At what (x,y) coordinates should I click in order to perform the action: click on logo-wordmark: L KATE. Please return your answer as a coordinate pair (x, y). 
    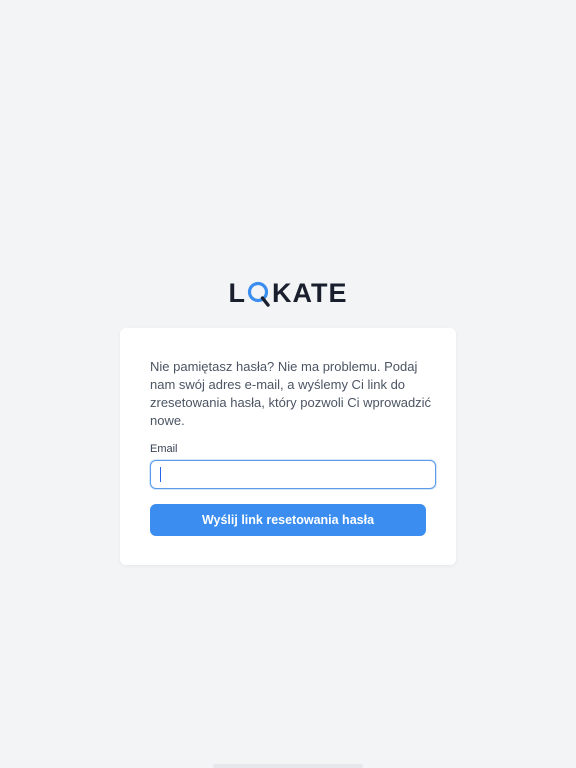
    Looking at the image, I should click on (288, 293).